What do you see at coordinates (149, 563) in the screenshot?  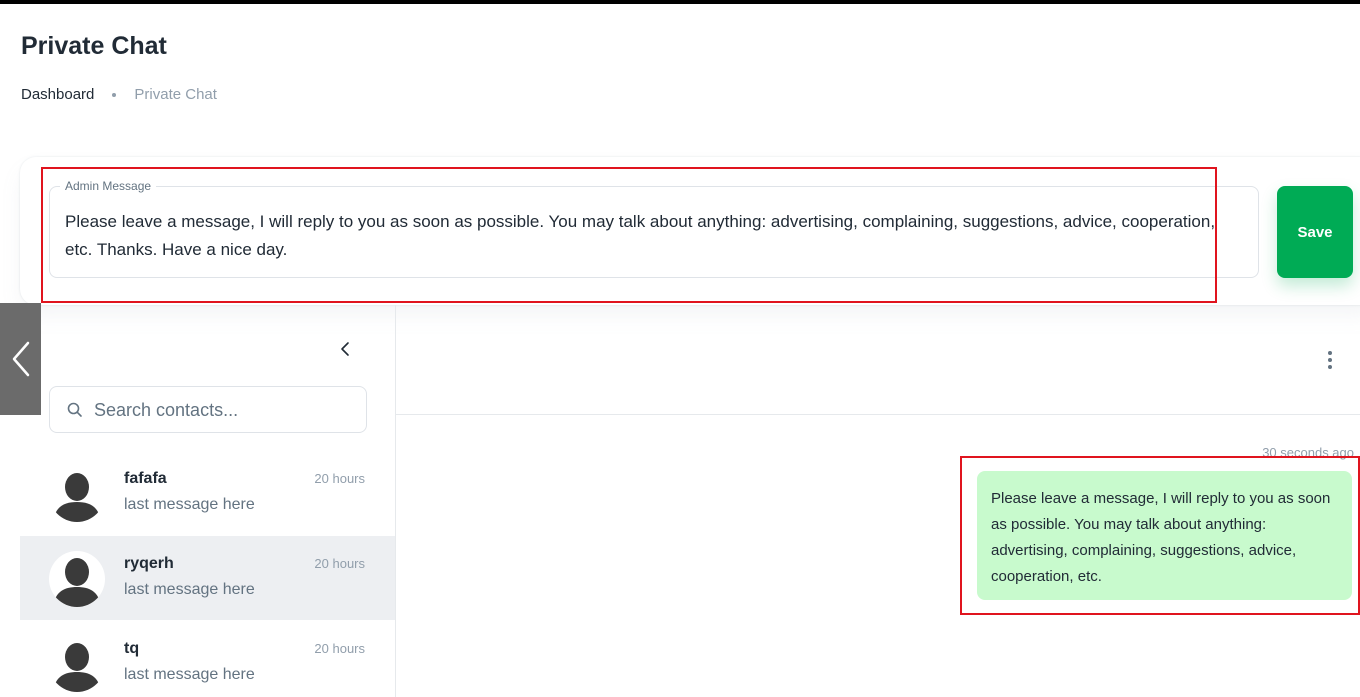 I see `contact-name: ryqerh` at bounding box center [149, 563].